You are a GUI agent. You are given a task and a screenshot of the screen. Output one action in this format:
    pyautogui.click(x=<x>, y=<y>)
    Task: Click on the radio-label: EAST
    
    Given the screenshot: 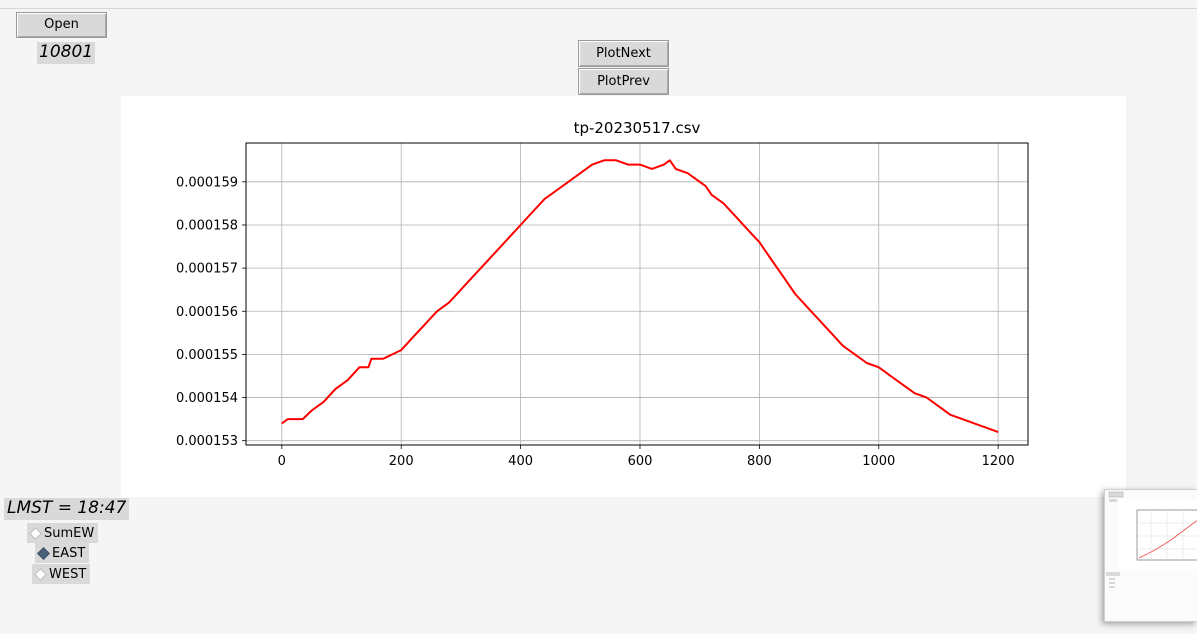 What is the action you would take?
    pyautogui.click(x=69, y=553)
    